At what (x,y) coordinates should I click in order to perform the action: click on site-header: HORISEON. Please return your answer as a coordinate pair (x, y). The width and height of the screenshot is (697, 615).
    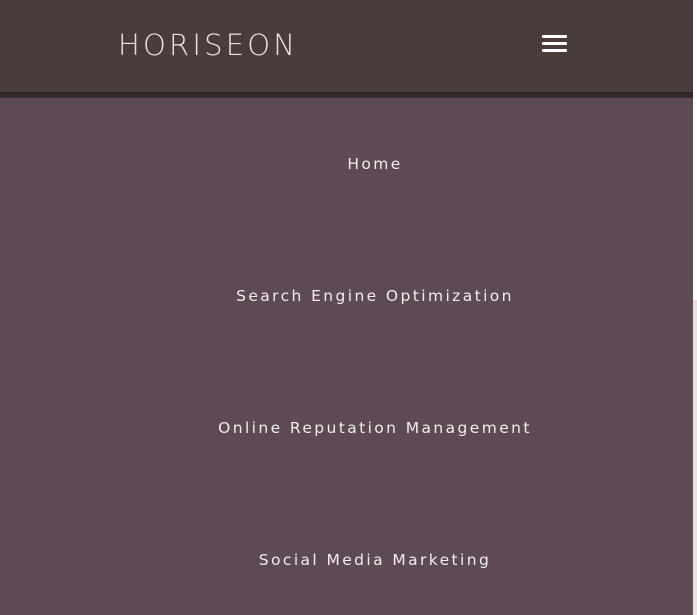
    Looking at the image, I should click on (348, 46).